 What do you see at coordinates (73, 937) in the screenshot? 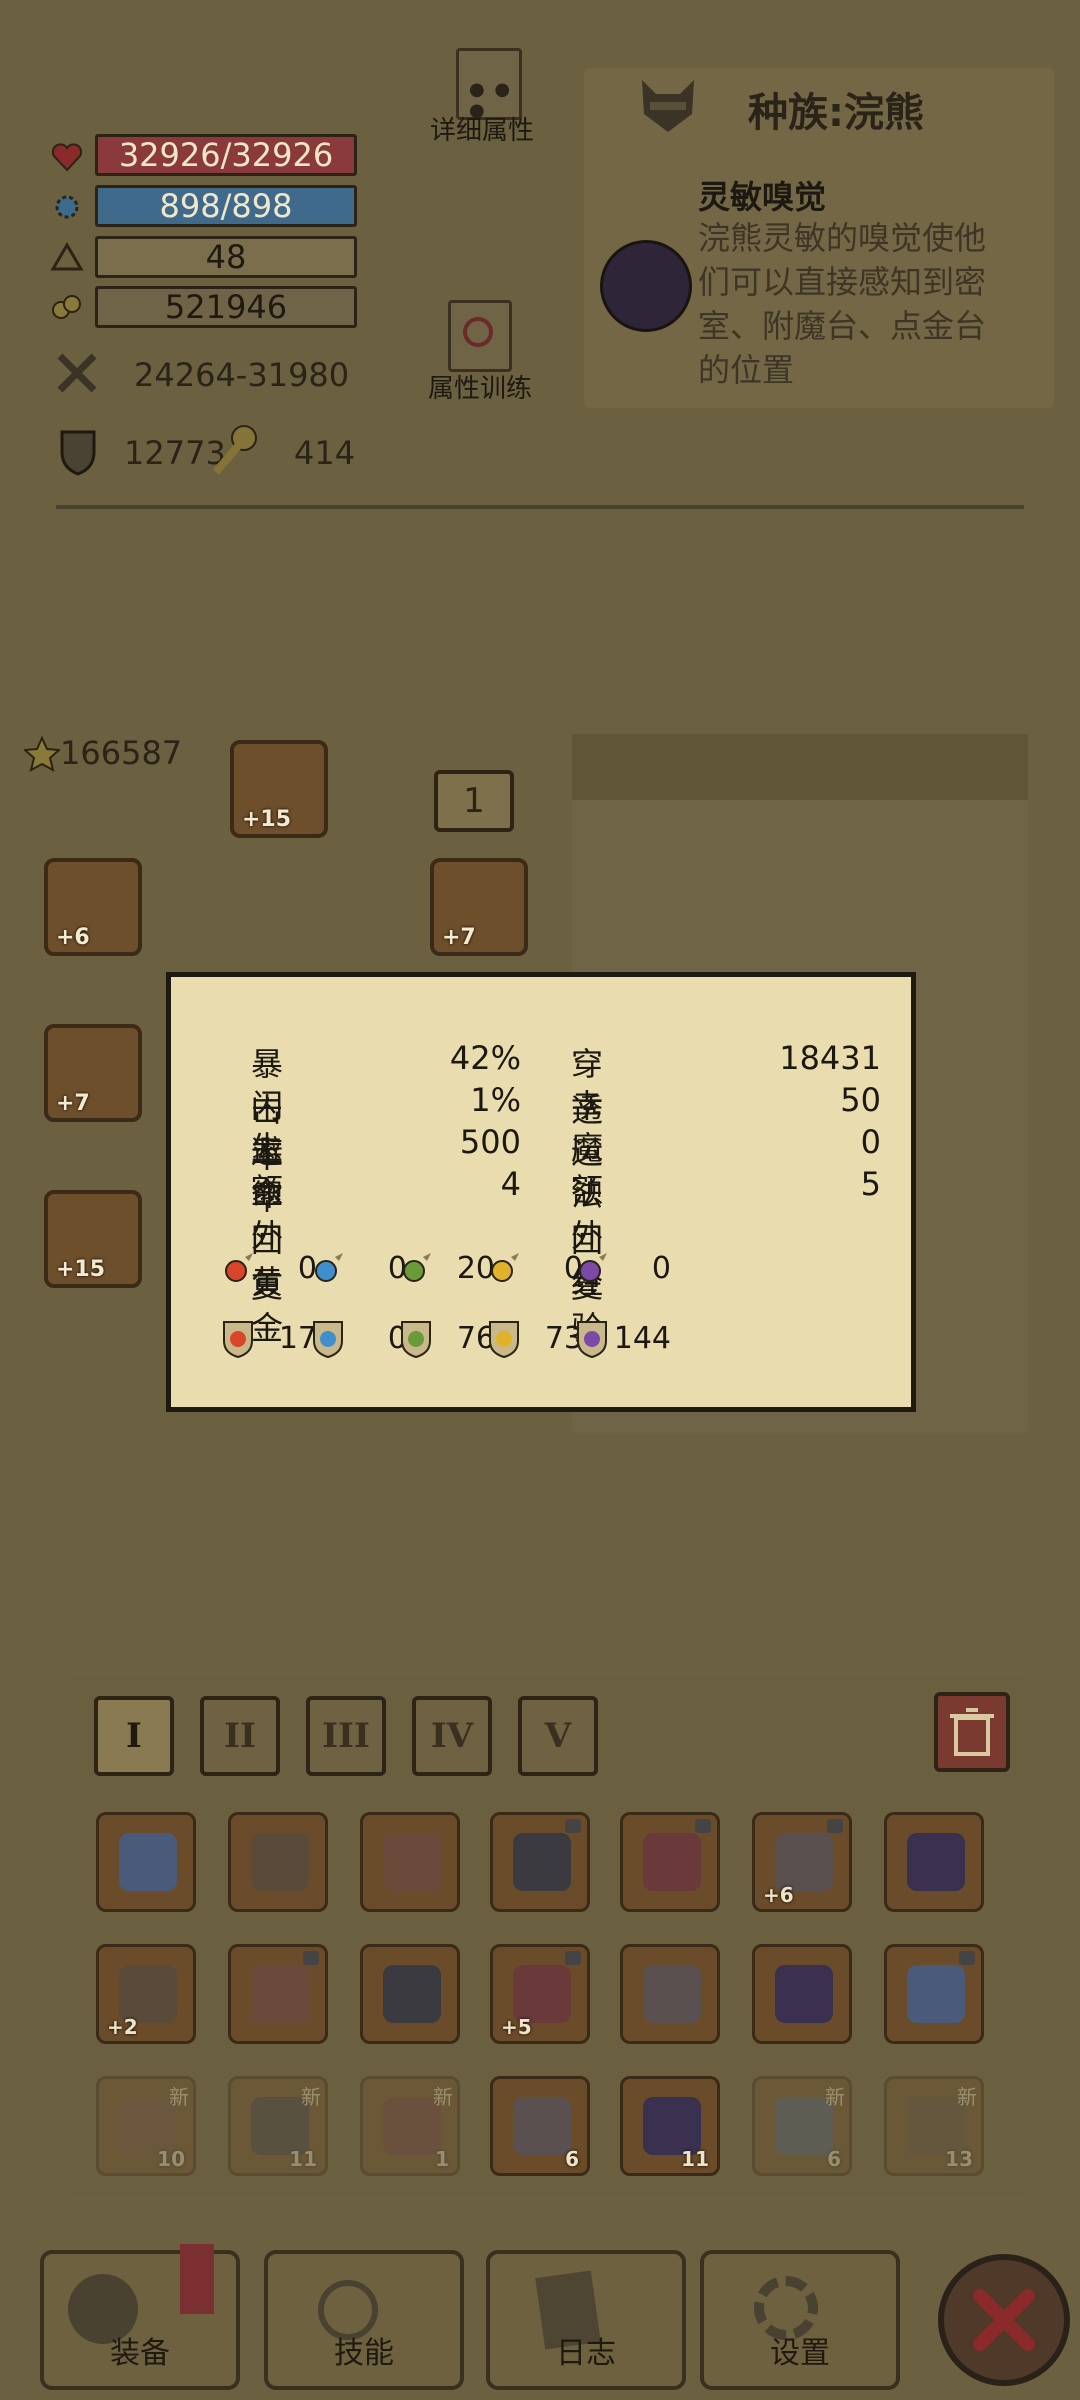
I see `enhance-level: +6` at bounding box center [73, 937].